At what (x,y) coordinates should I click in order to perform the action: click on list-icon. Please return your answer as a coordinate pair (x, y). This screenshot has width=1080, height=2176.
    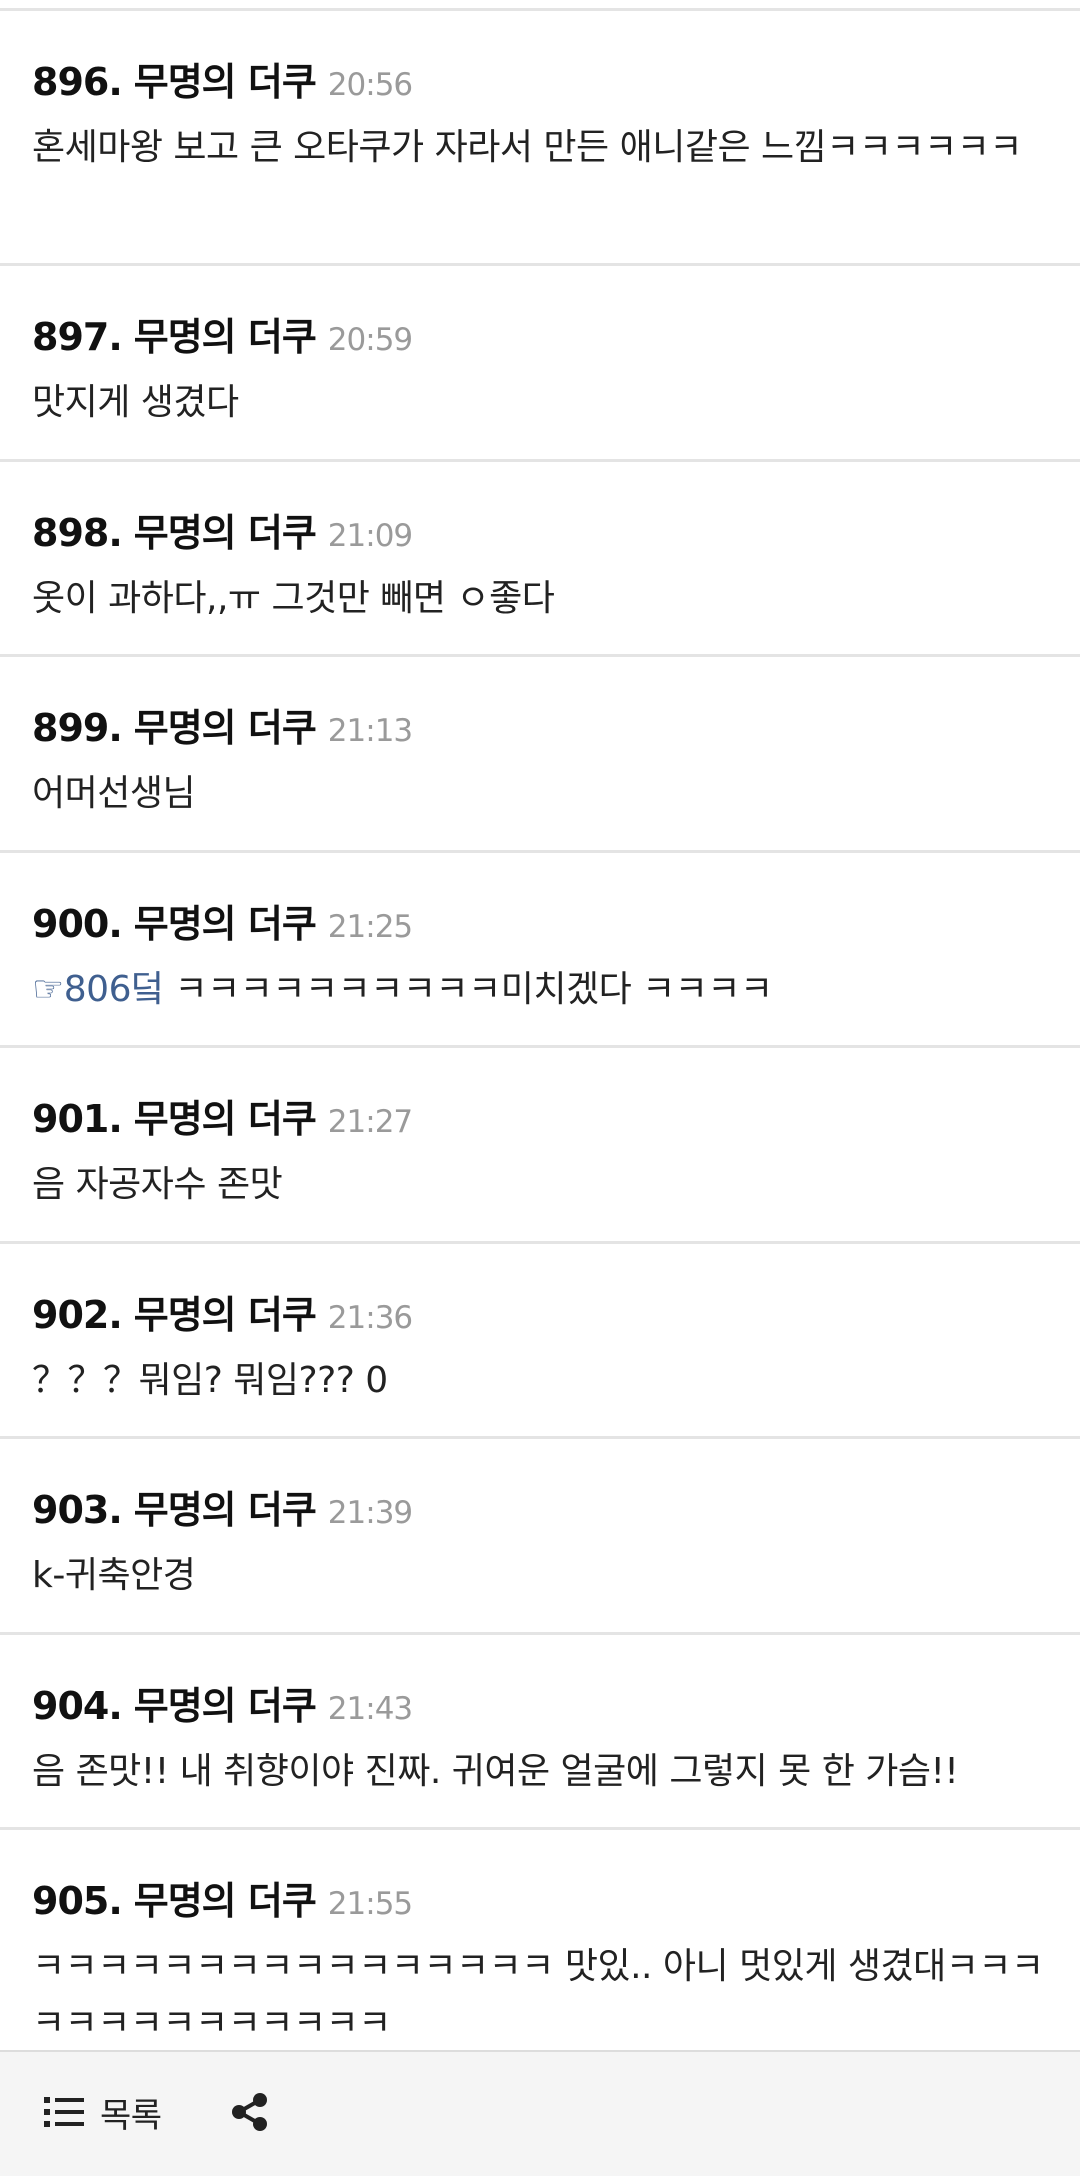
    Looking at the image, I should click on (64, 2112).